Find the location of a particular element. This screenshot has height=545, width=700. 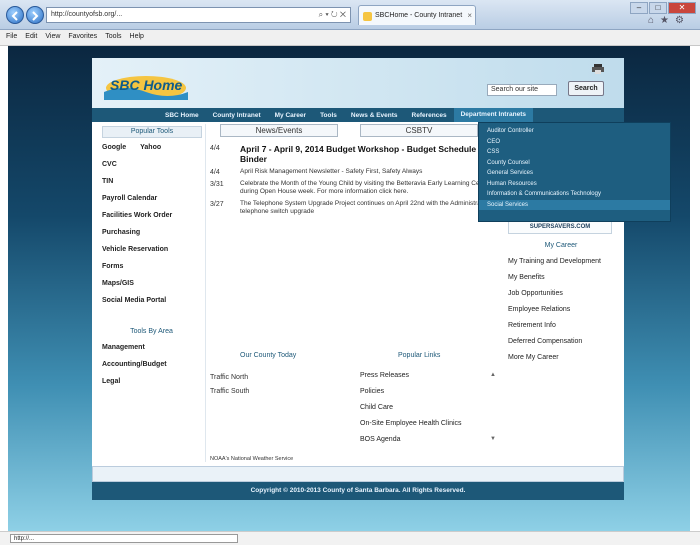

career-link: Job Opportunities is located at coordinates (562, 298).